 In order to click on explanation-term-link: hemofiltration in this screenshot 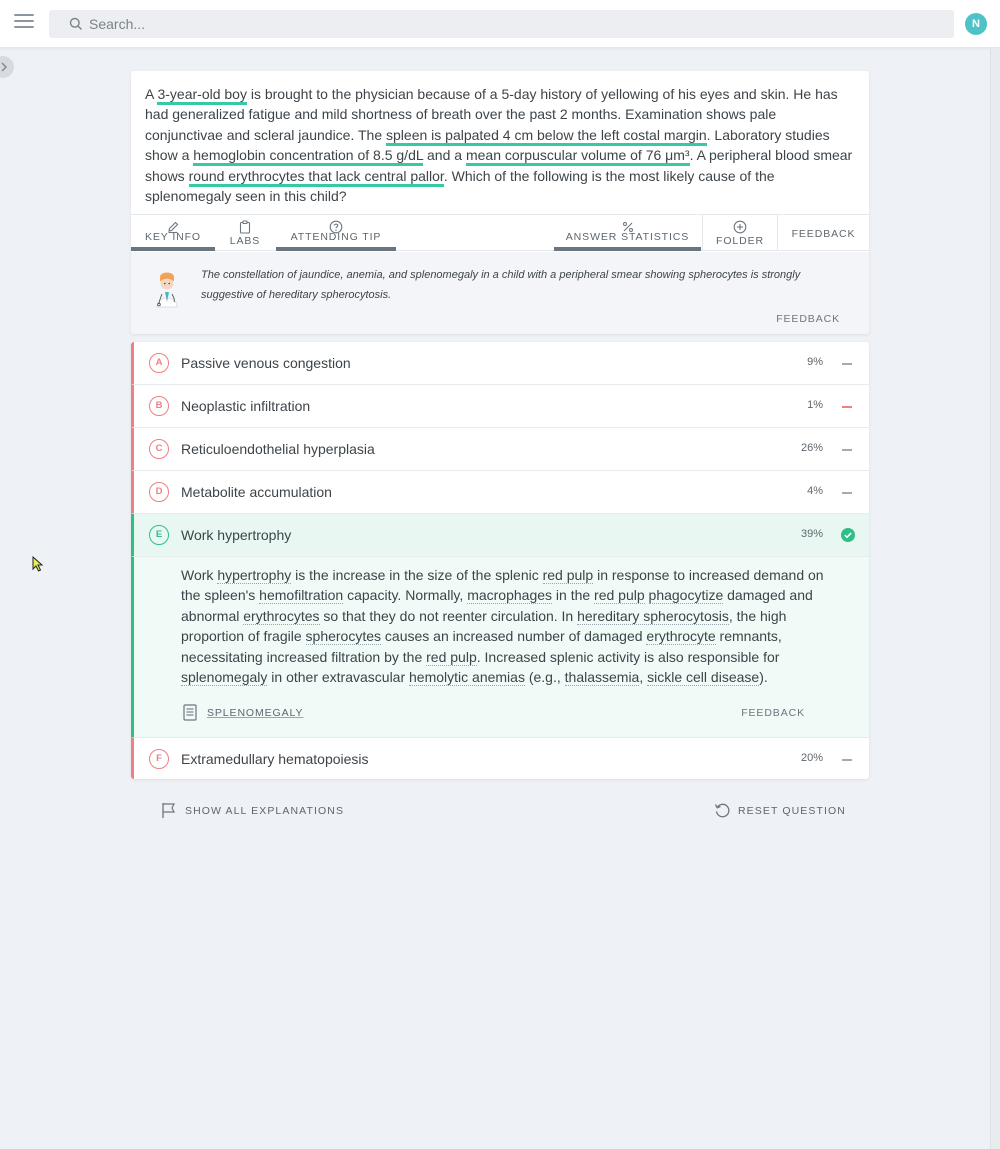, I will do `click(301, 596)`.